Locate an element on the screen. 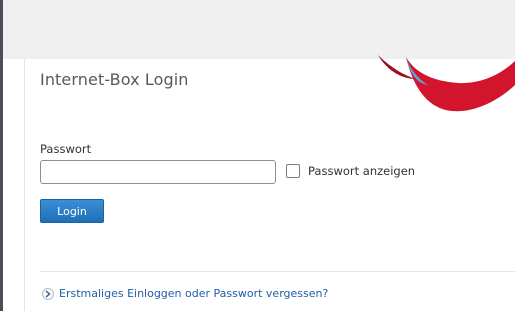 This screenshot has width=515, height=311. login-button: Login is located at coordinates (72, 211).